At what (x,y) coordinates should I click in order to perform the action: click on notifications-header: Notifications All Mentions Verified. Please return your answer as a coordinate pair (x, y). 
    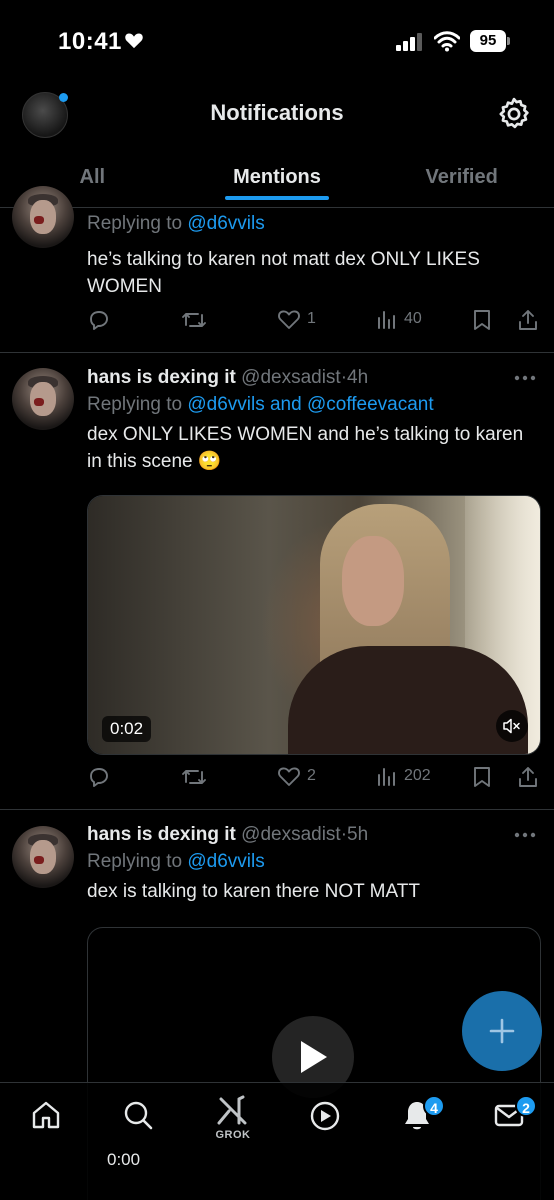
    Looking at the image, I should click on (277, 146).